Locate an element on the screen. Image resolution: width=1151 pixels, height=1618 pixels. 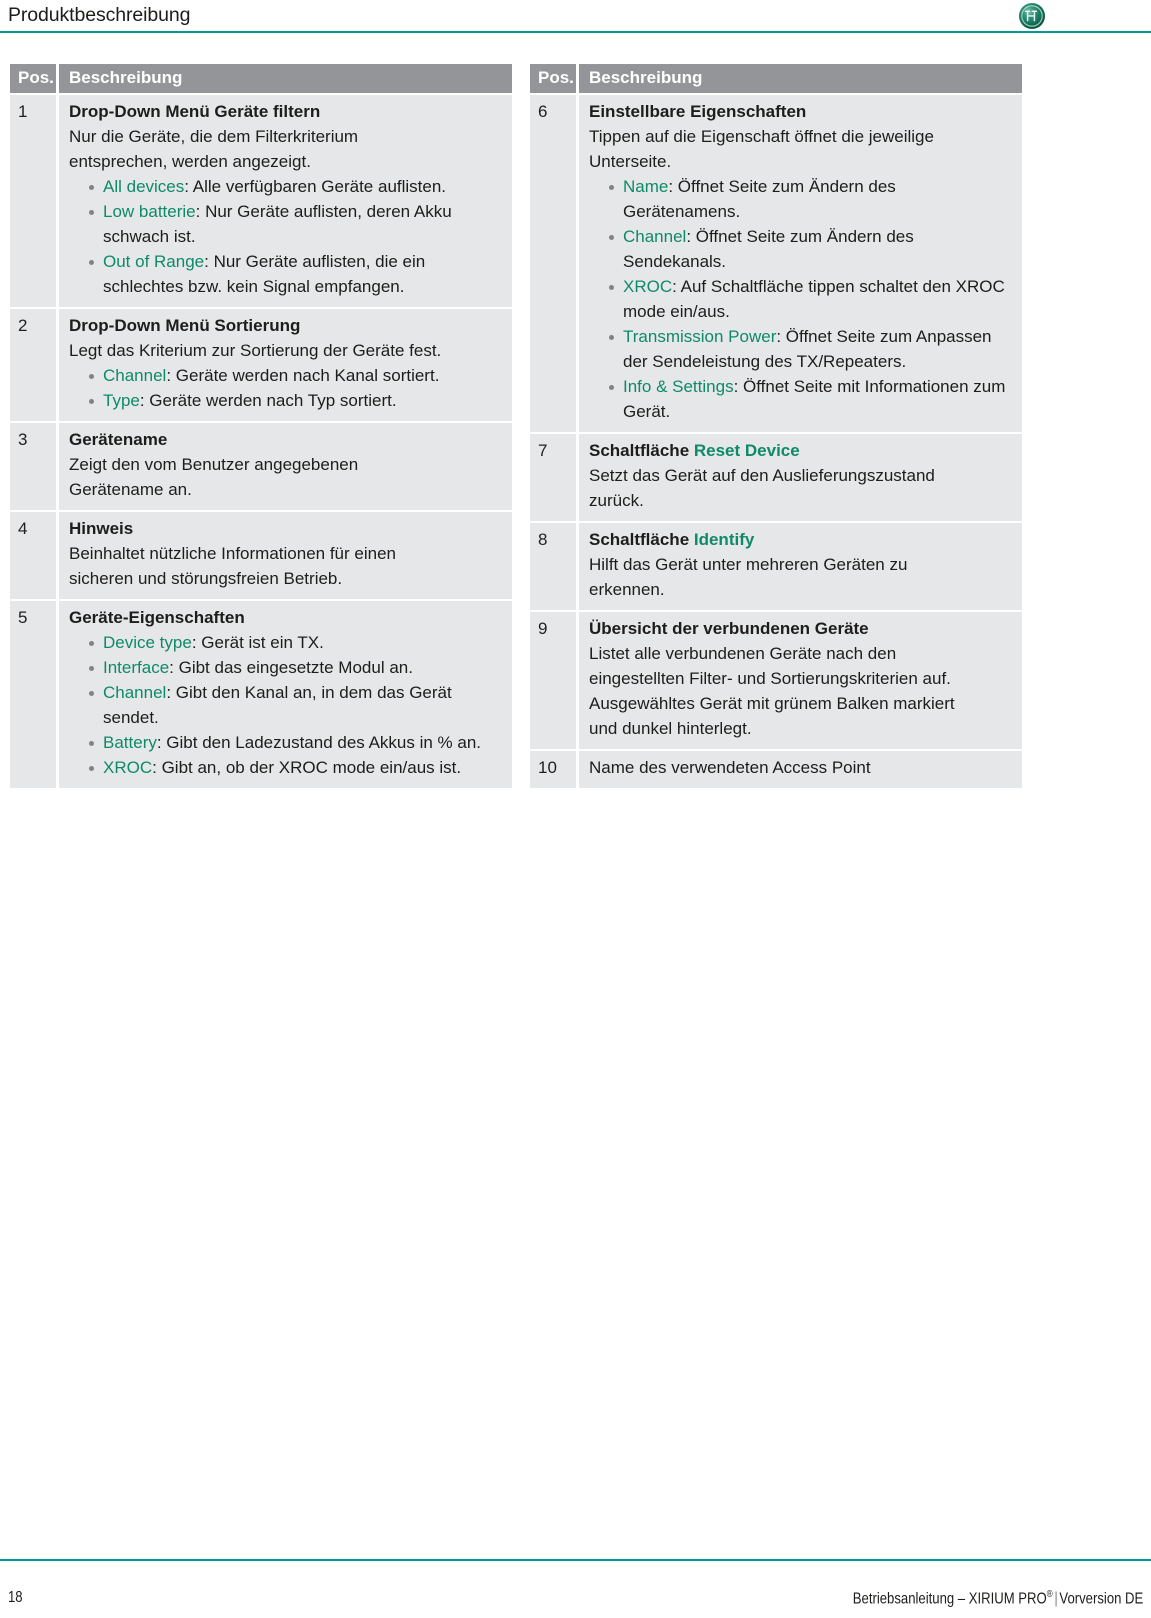
row-title: Übersicht der verbundenen Geräte is located at coordinates (729, 628).